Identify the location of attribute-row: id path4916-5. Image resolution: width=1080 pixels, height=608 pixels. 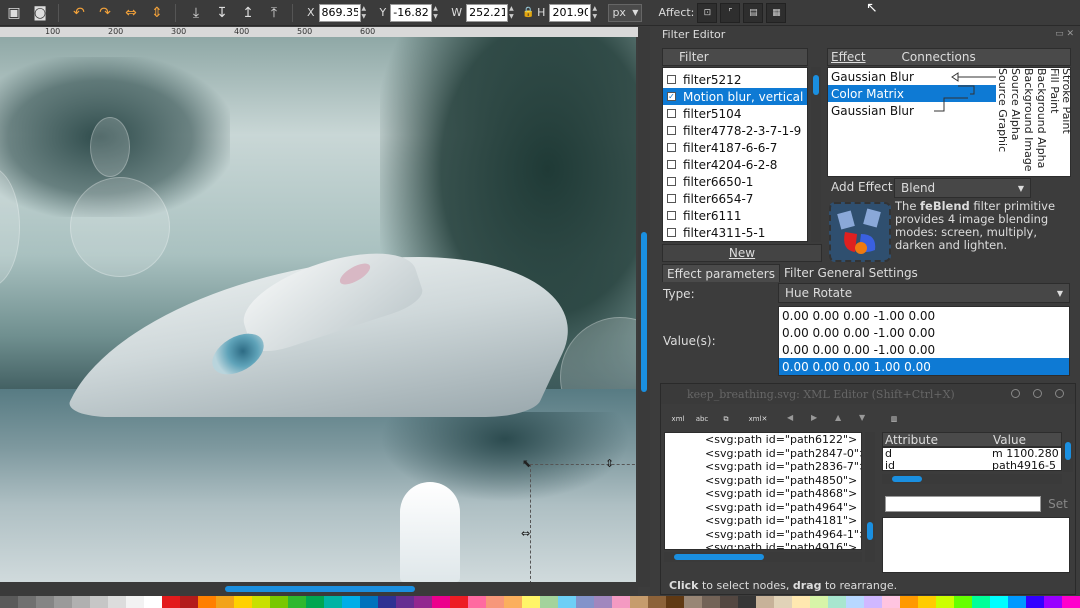
(972, 465).